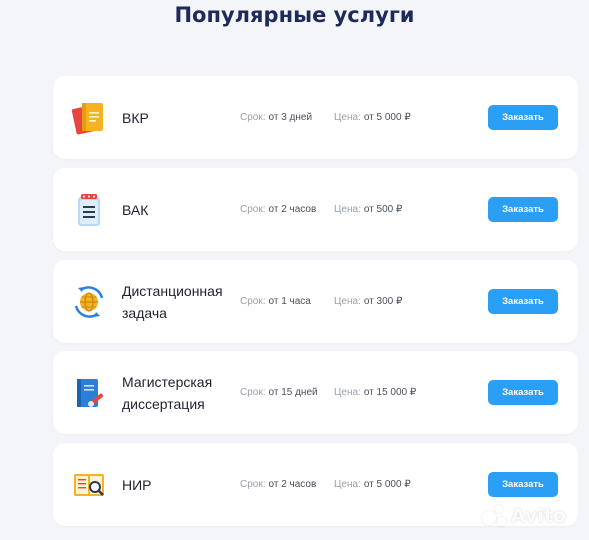  Describe the element at coordinates (89, 485) in the screenshot. I see `open-book-magnifier-icon` at that location.